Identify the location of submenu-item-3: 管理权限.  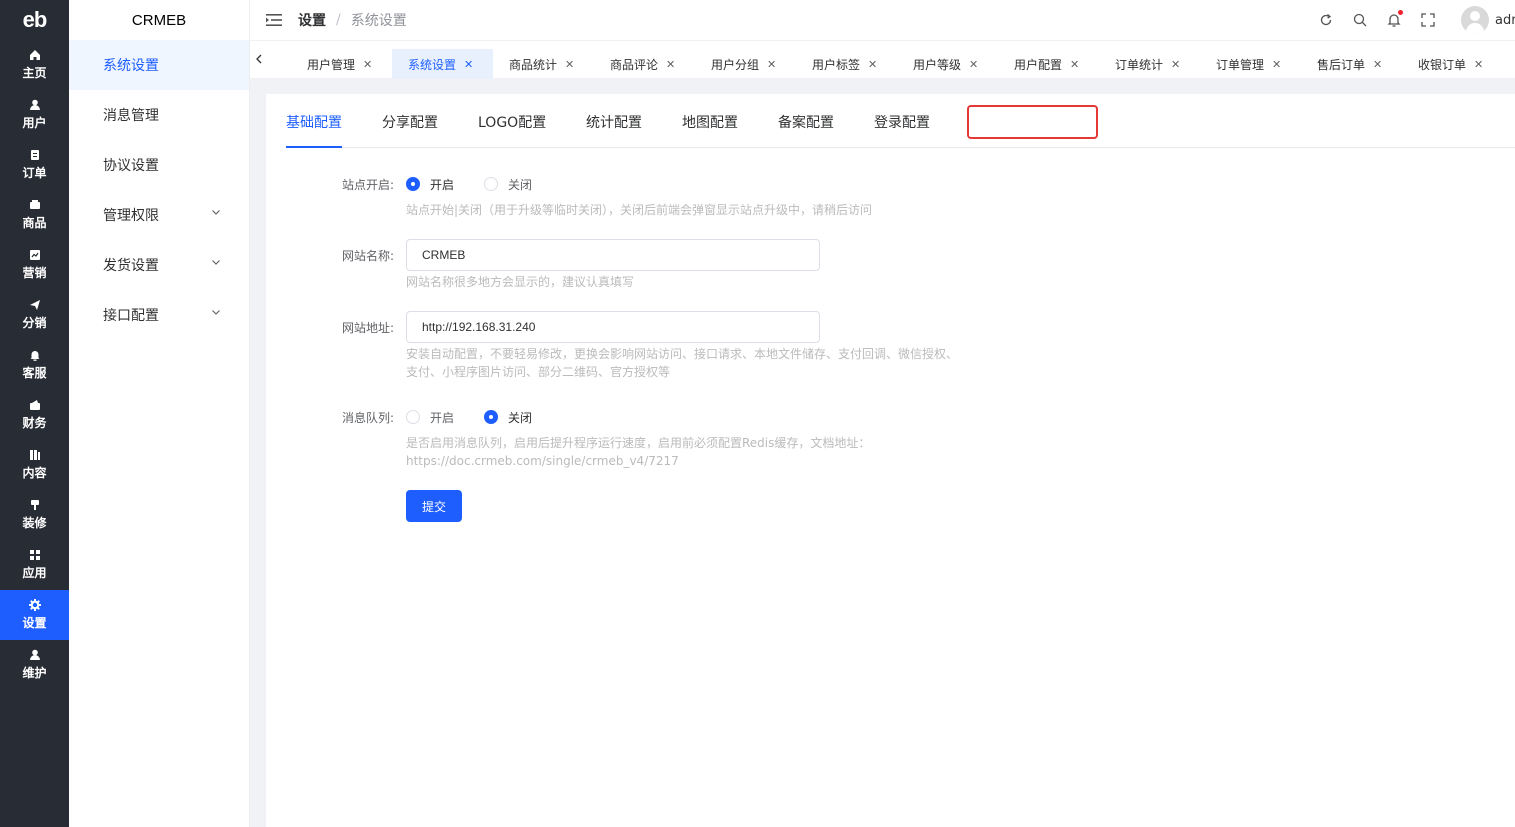
(159, 215).